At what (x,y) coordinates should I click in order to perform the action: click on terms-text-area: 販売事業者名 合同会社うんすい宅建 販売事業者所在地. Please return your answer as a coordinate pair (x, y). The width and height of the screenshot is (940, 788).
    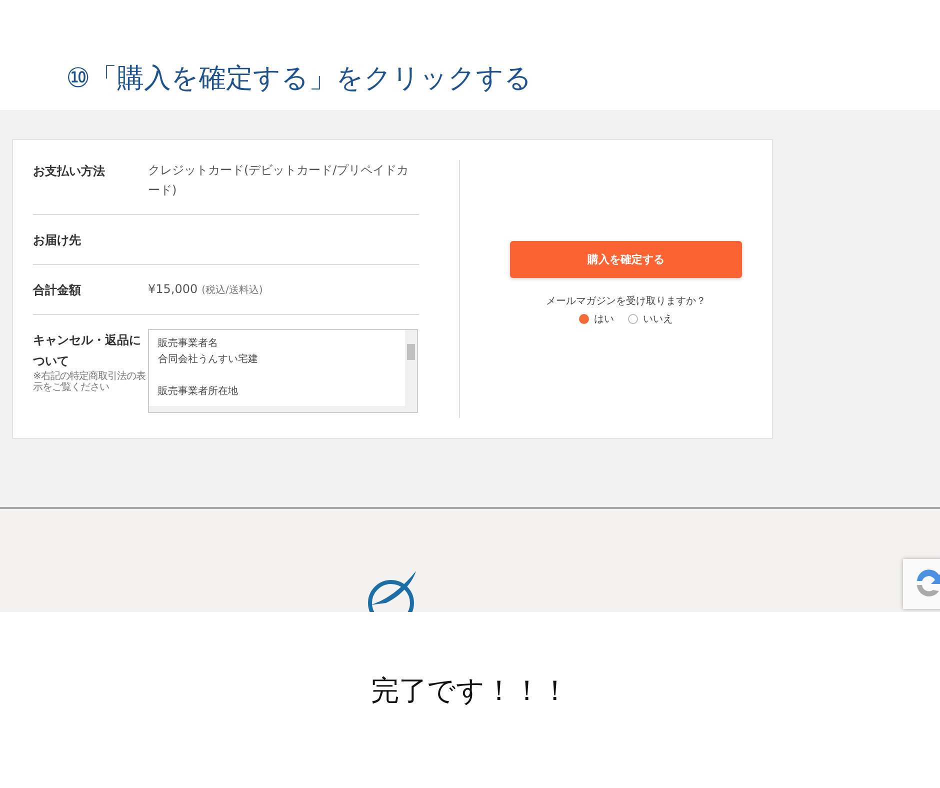
    Looking at the image, I should click on (283, 371).